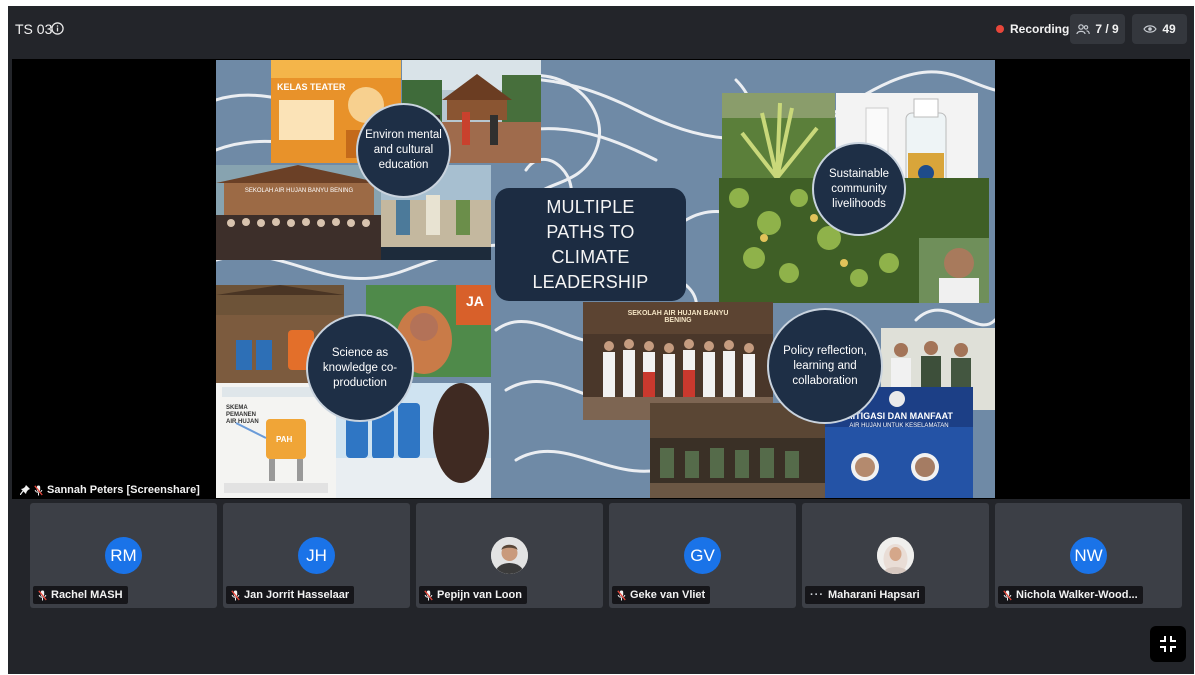  I want to click on participant-name-tag: Jan Jorrit Hasselaar, so click(290, 595).